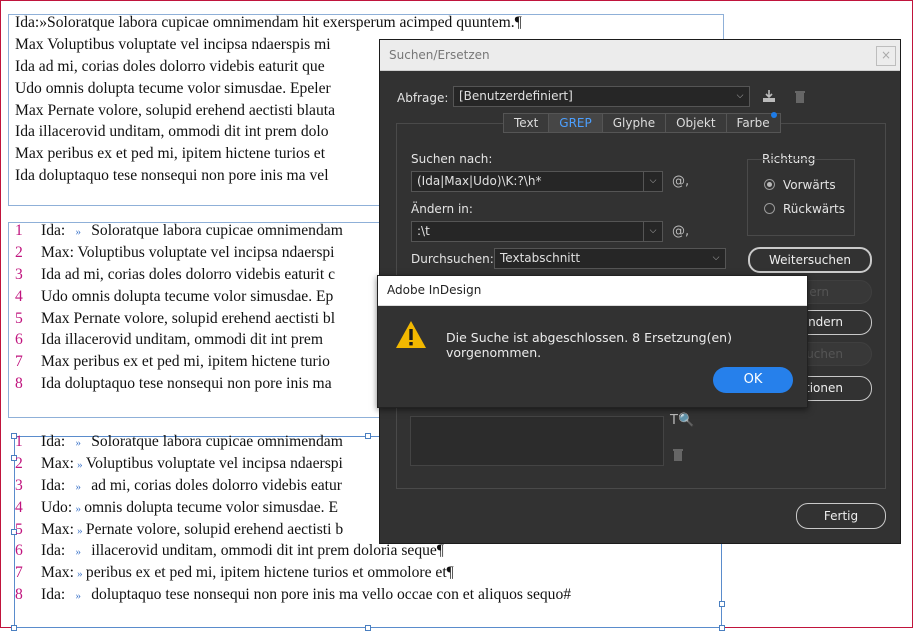  Describe the element at coordinates (800, 96) in the screenshot. I see `delete-query-icon` at that location.